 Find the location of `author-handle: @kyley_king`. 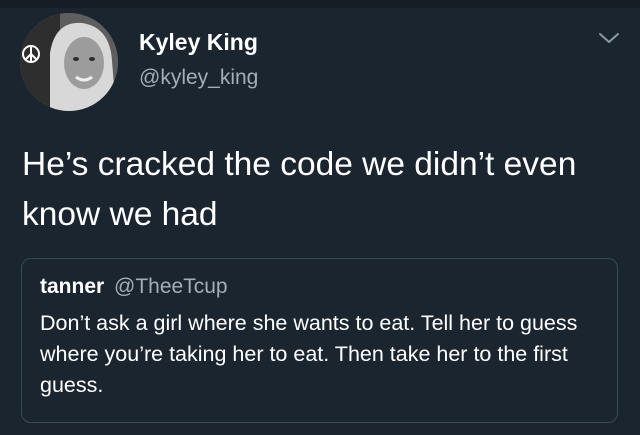

author-handle: @kyley_king is located at coordinates (198, 78).